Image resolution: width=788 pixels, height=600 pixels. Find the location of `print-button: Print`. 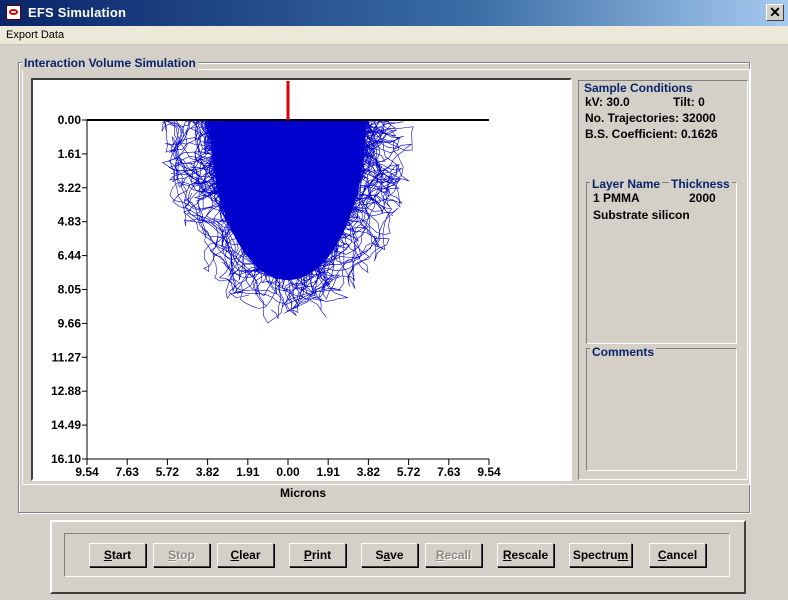

print-button: Print is located at coordinates (317, 555).